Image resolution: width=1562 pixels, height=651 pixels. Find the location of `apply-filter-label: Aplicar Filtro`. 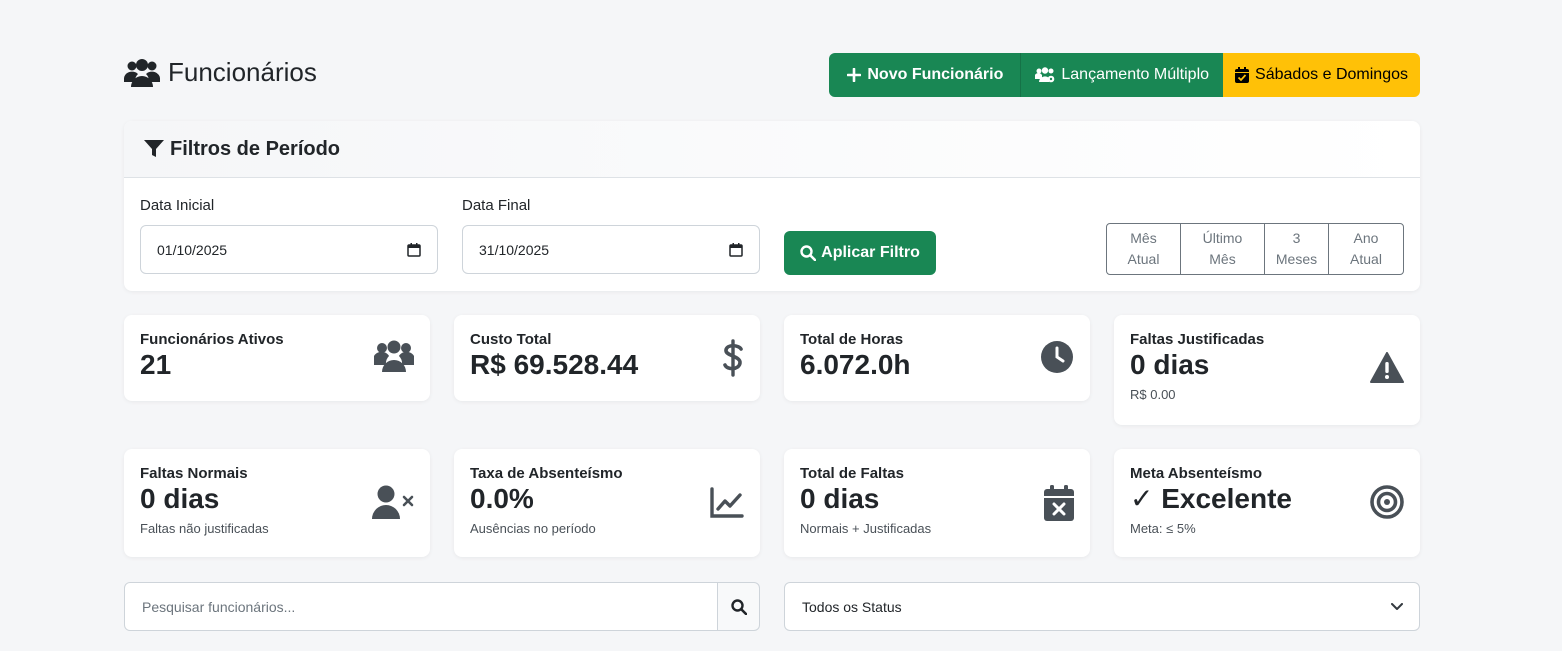

apply-filter-label: Aplicar Filtro is located at coordinates (870, 252).